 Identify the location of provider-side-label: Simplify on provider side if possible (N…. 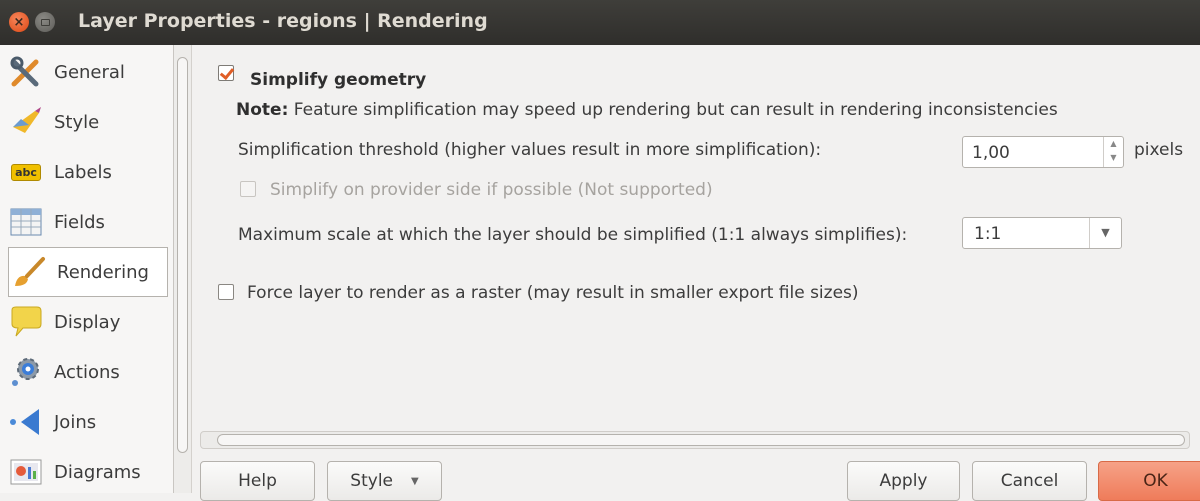
(491, 190).